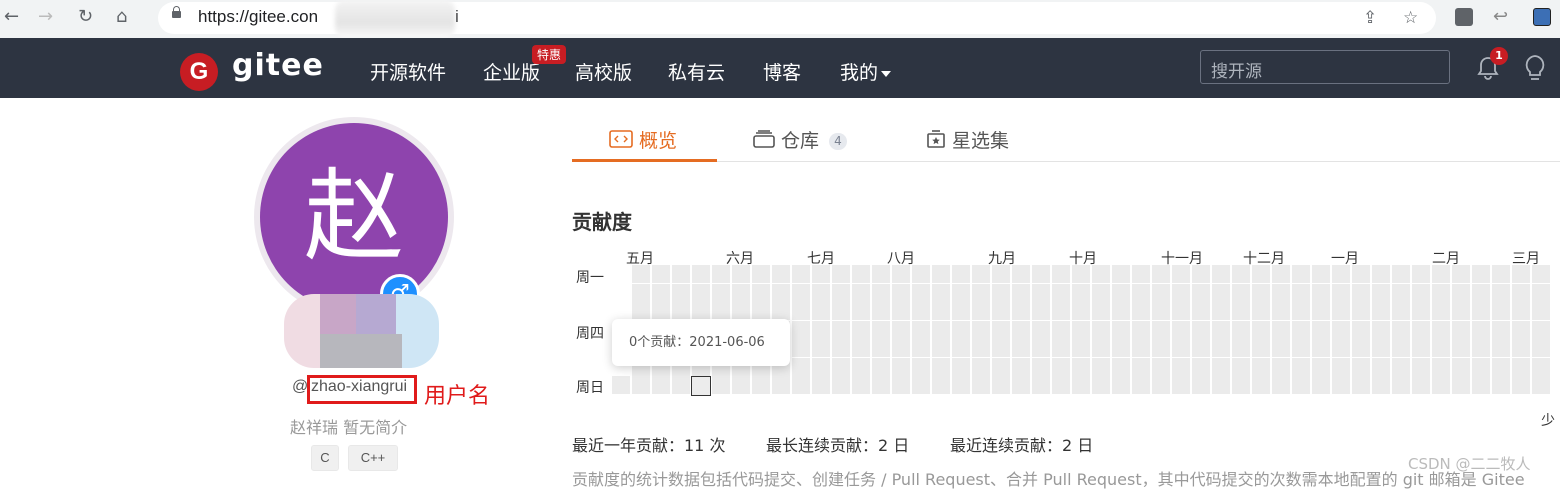 This screenshot has height=490, width=1560. I want to click on avatar: 赵, so click(354, 217).